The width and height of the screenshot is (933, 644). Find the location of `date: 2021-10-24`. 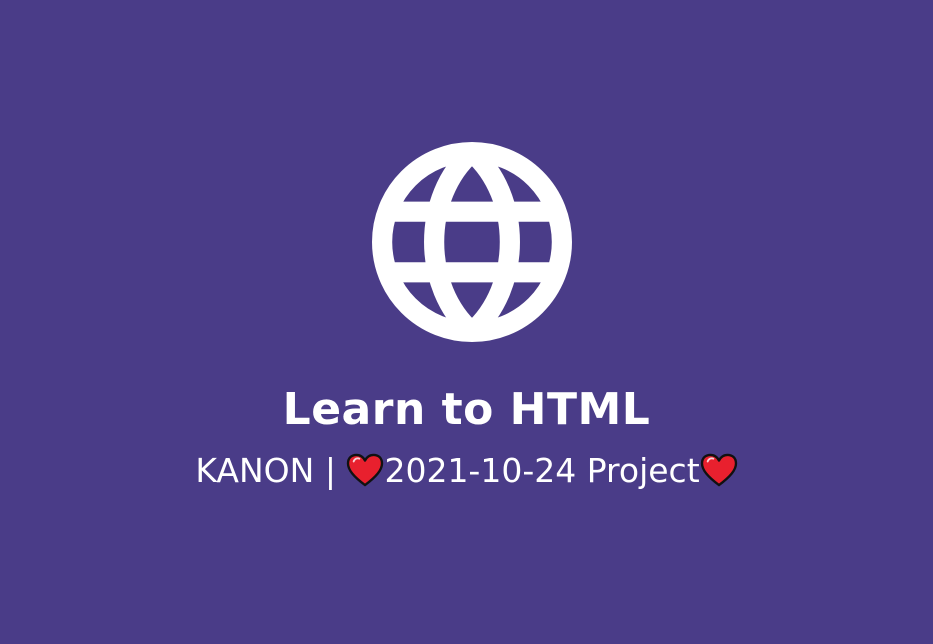

date: 2021-10-24 is located at coordinates (480, 470).